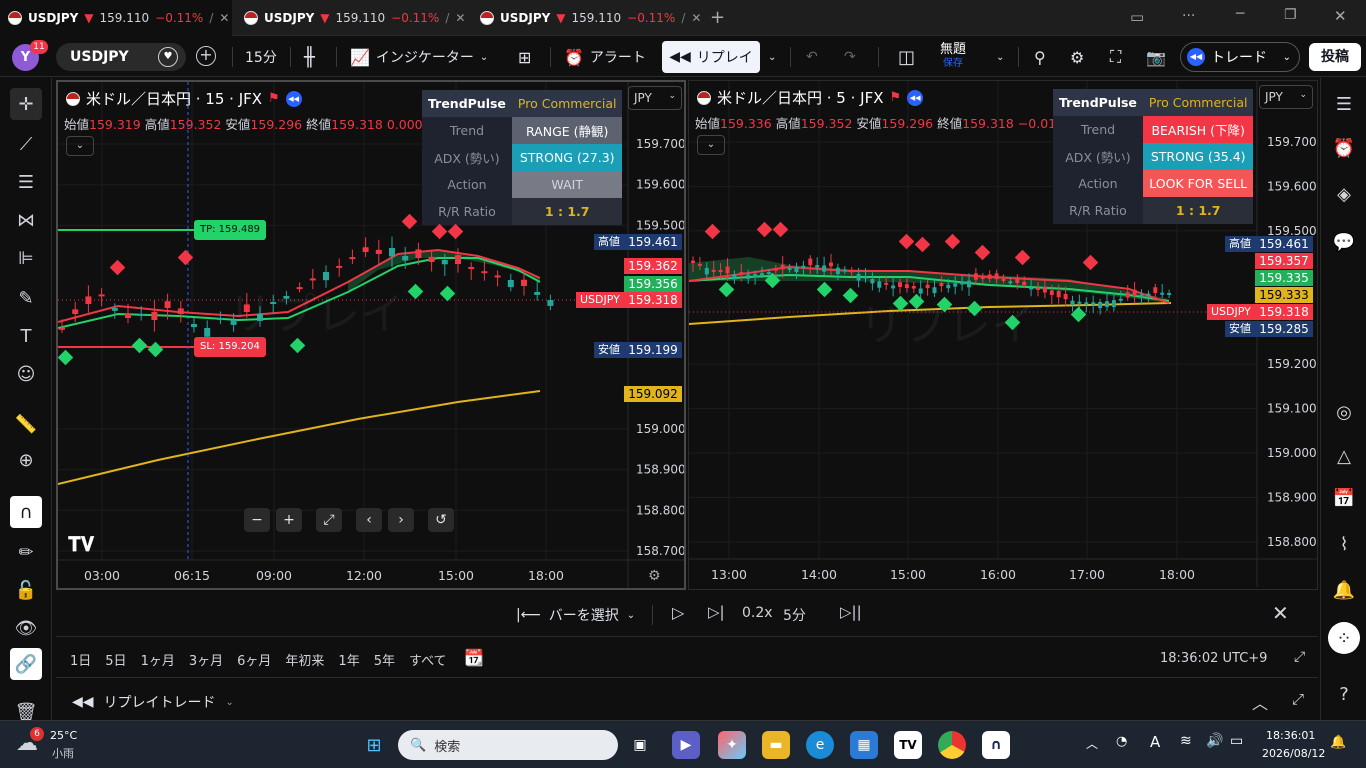 The height and width of the screenshot is (768, 1366). What do you see at coordinates (524, 57) in the screenshot?
I see `templates-icon: ⊞` at bounding box center [524, 57].